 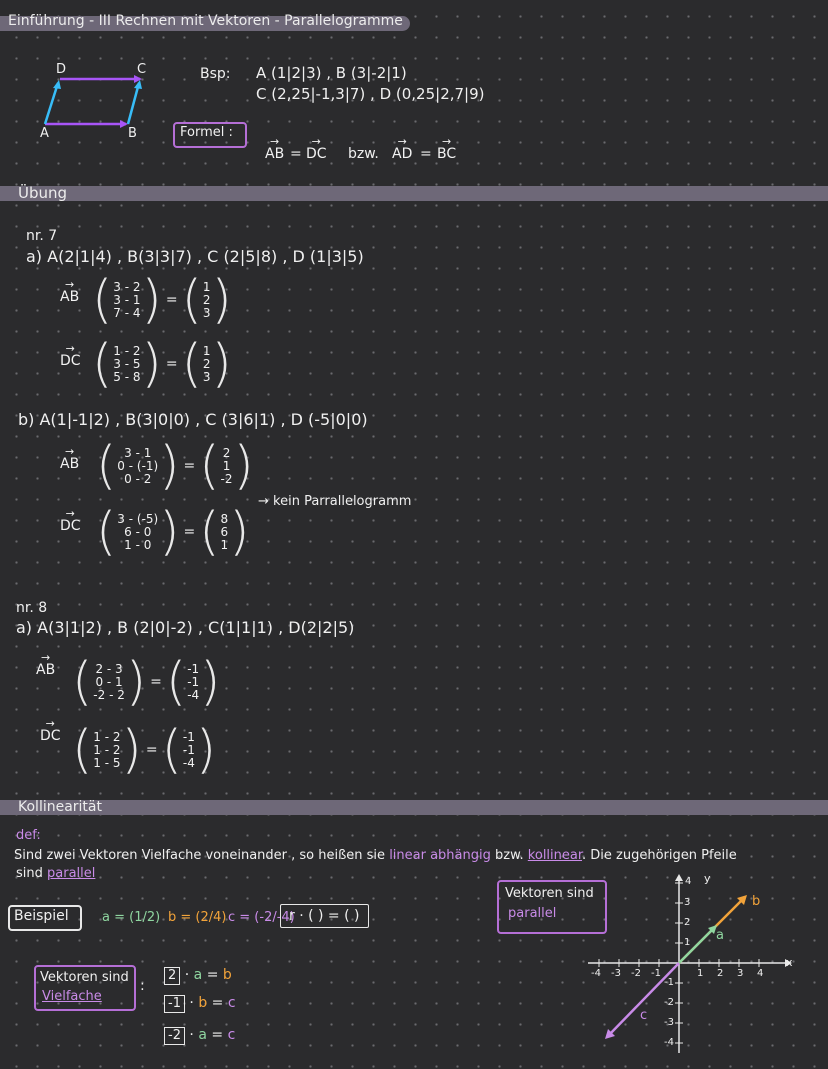 I want to click on matrix-cell: 6, so click(x=224, y=531).